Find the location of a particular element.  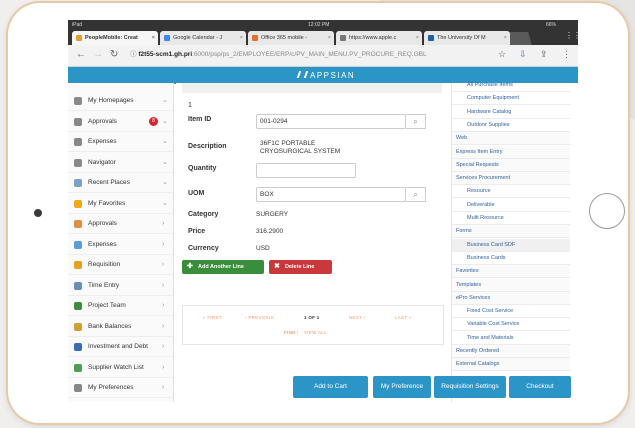

sidebar-item-my-preferences: My Preferences › is located at coordinates (120, 388).